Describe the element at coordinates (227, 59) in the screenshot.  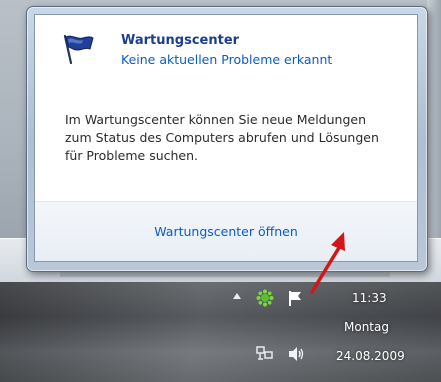
I see `popup-status-text: Keine aktuellen Probleme erkannt` at that location.